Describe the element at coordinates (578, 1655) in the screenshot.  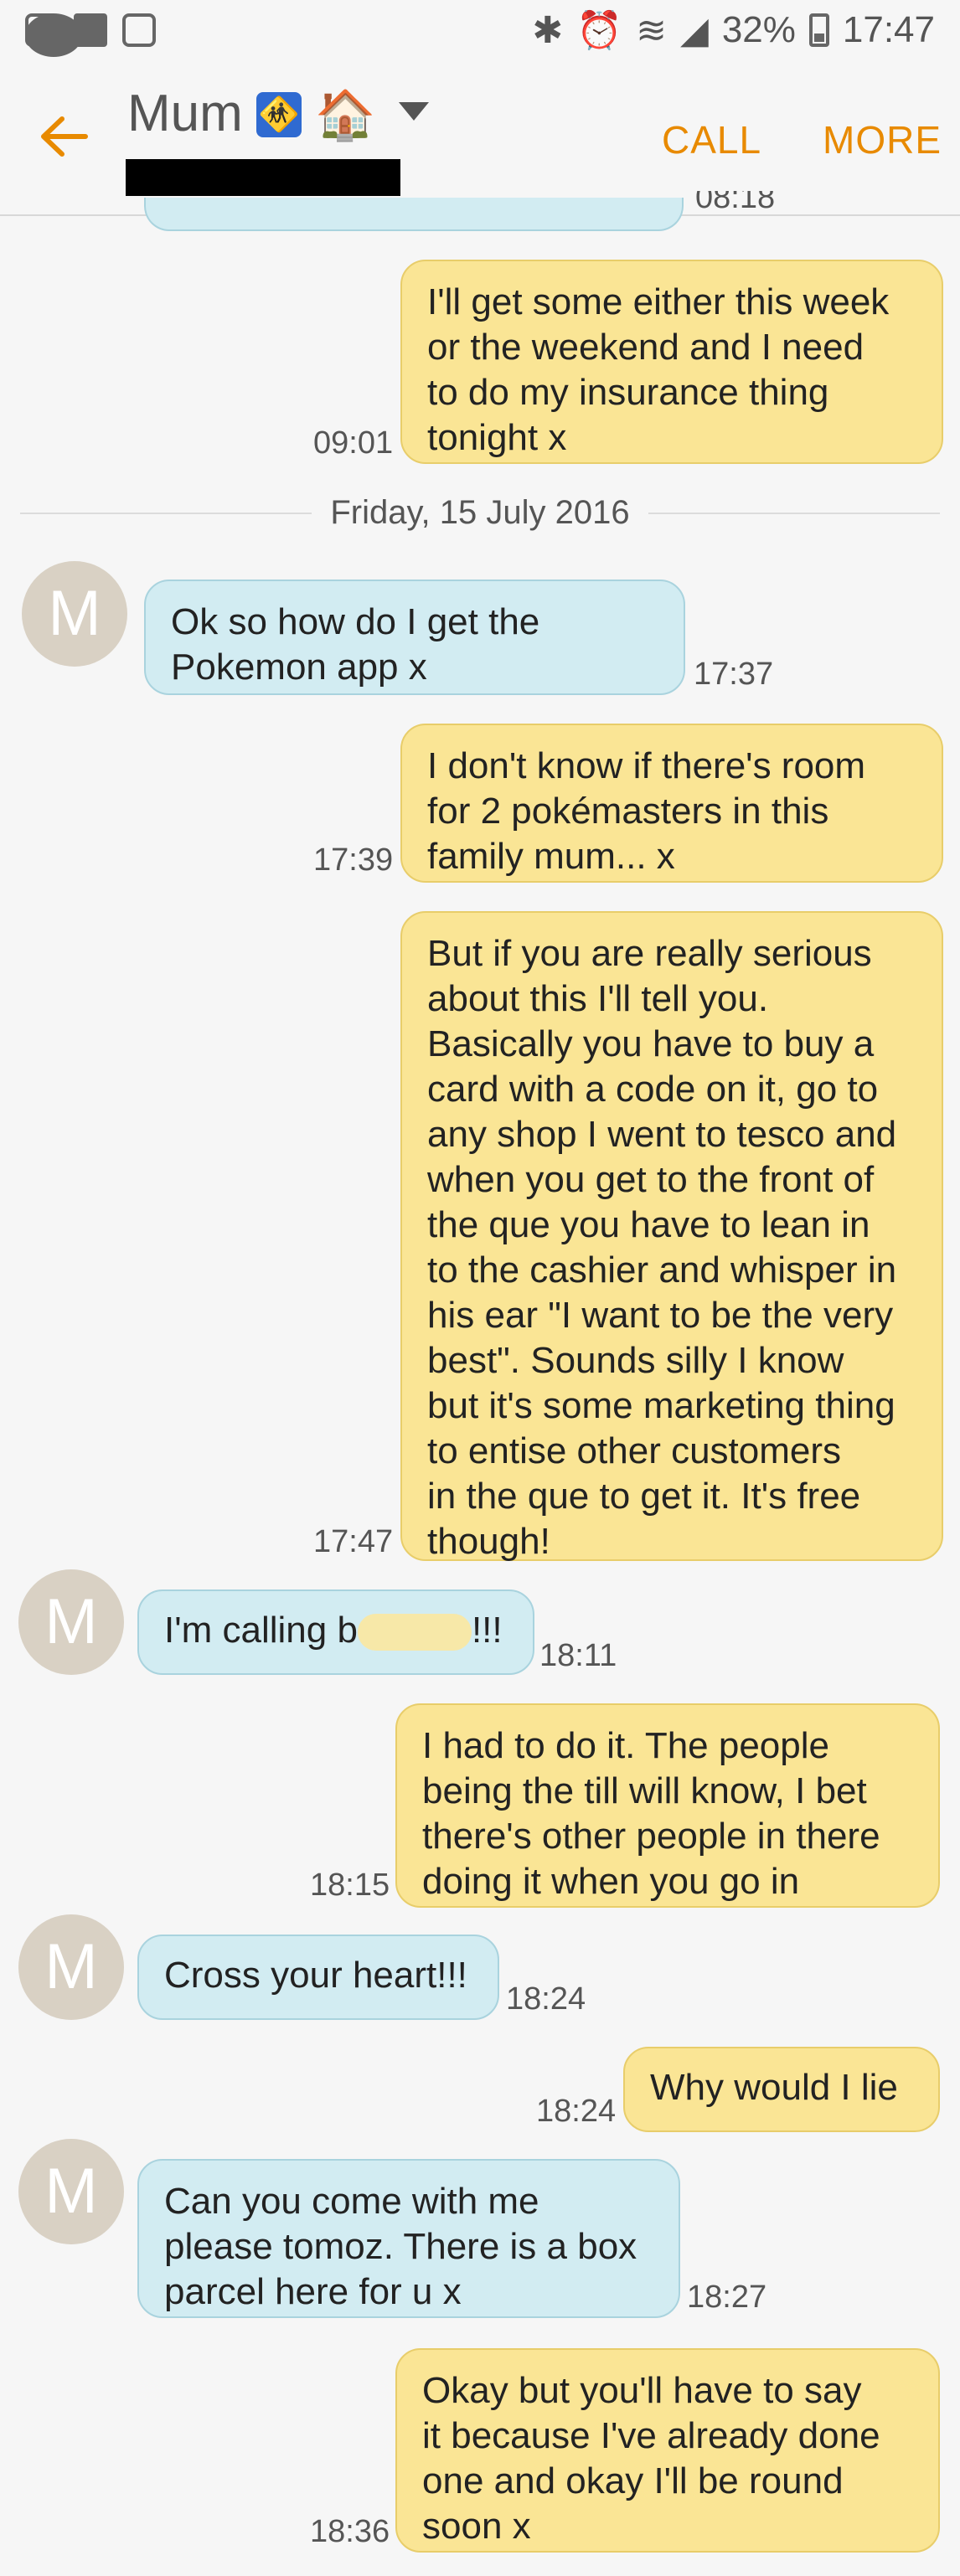
I see `message-time: 18:11` at that location.